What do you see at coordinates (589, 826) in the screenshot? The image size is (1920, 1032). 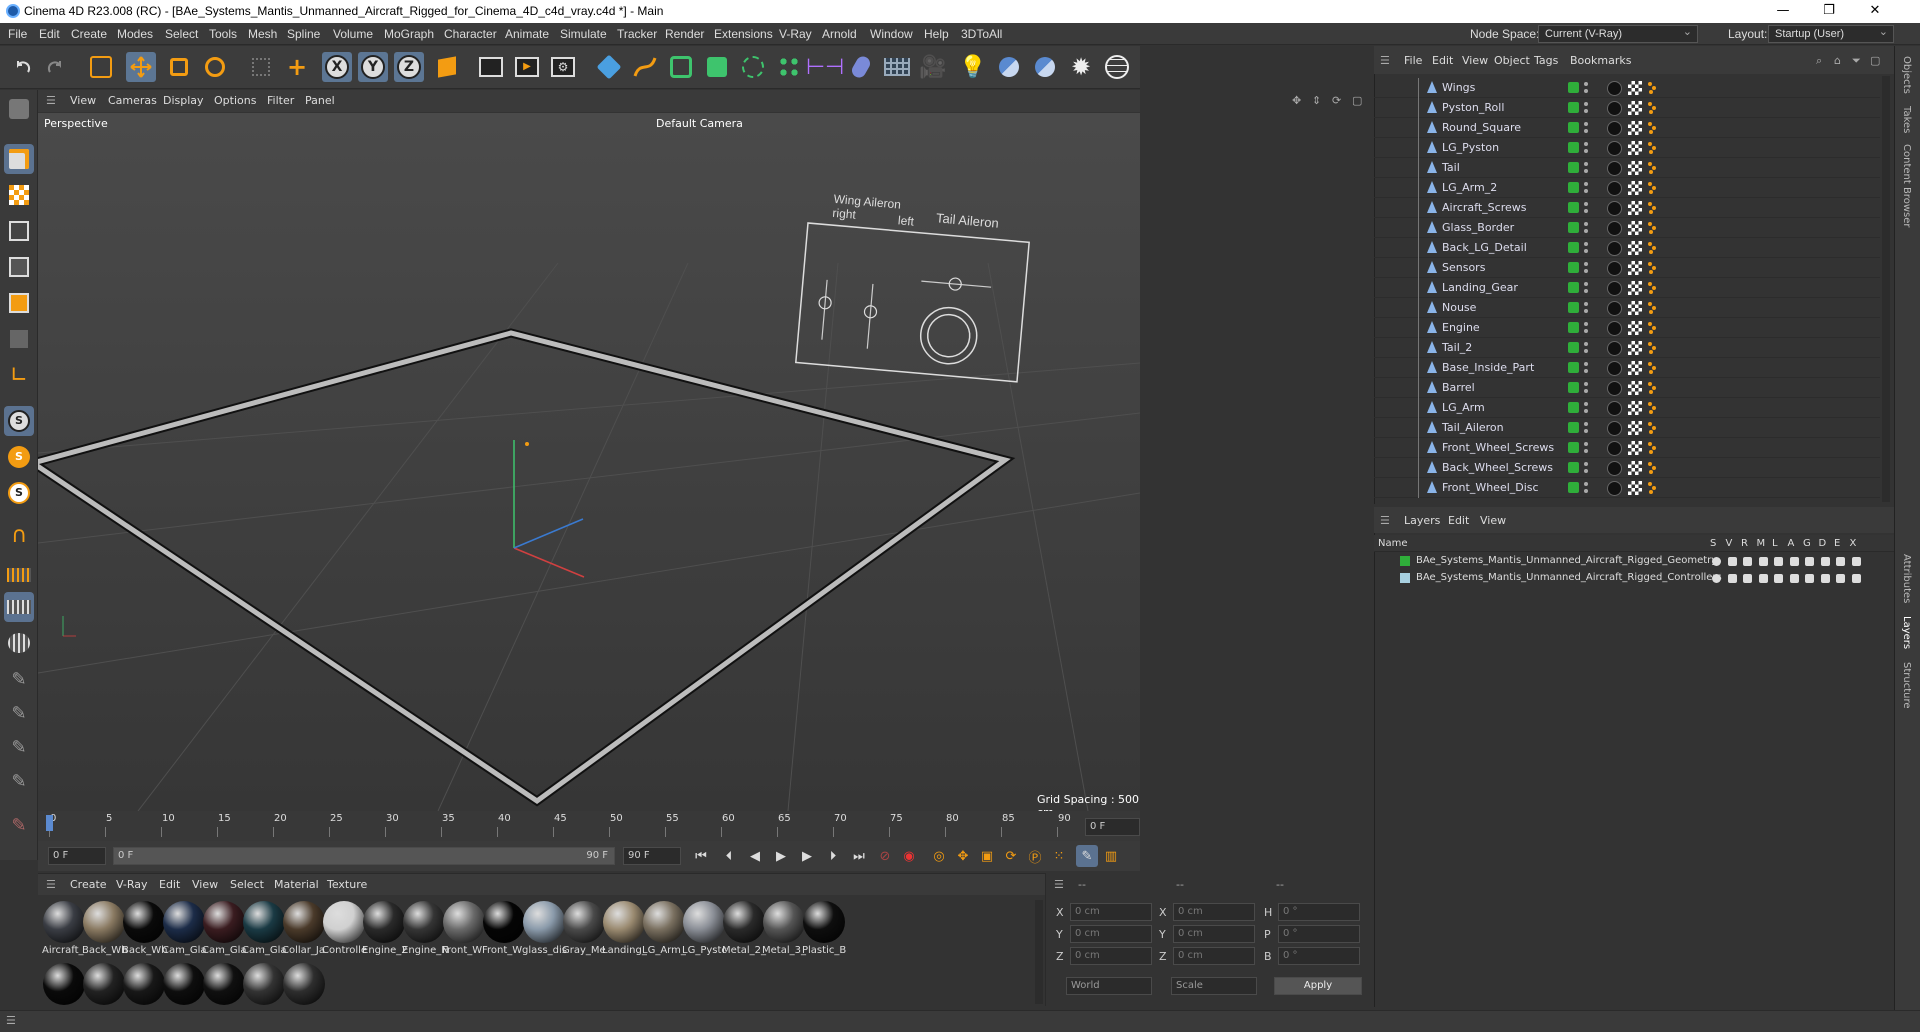 I see `timeline-ruler: 0 5 10 15 20 25 30 35 40 45 50 55 60 65 70 75 80 85 90 0 F` at bounding box center [589, 826].